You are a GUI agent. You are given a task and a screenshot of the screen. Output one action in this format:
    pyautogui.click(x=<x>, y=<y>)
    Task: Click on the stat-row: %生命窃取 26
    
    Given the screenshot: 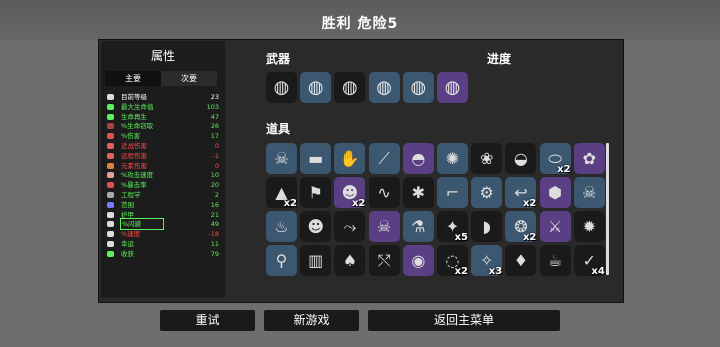 What is the action you would take?
    pyautogui.click(x=163, y=126)
    